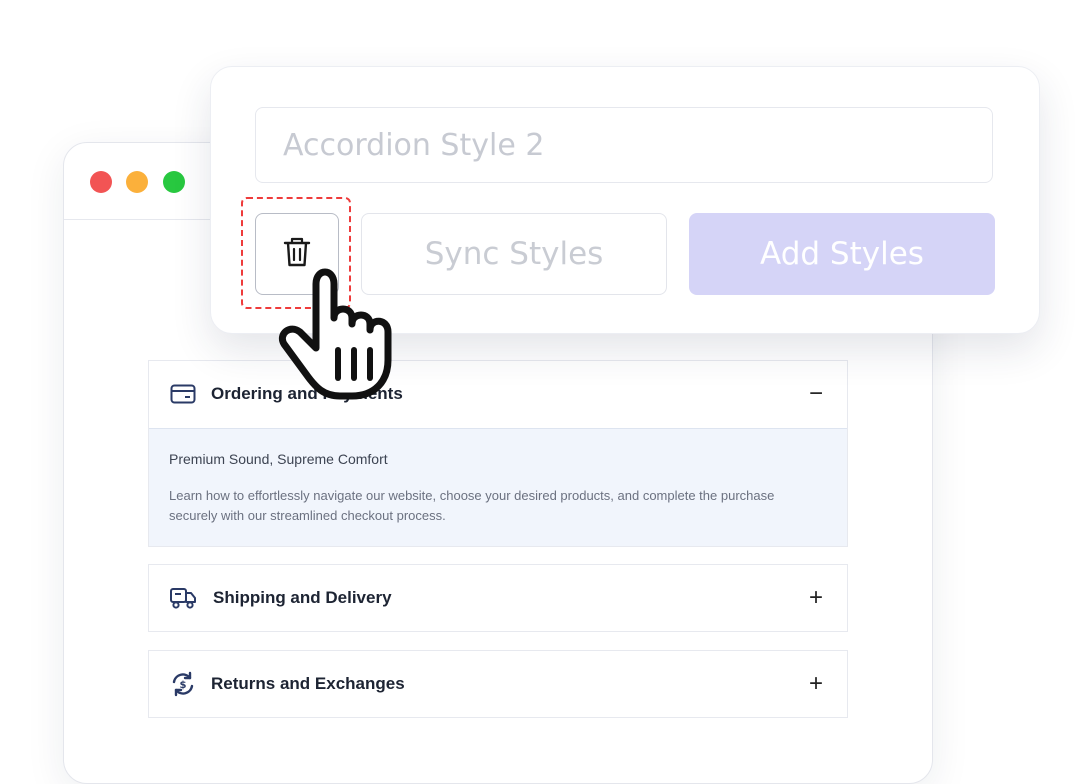  I want to click on credit-card-icon, so click(183, 394).